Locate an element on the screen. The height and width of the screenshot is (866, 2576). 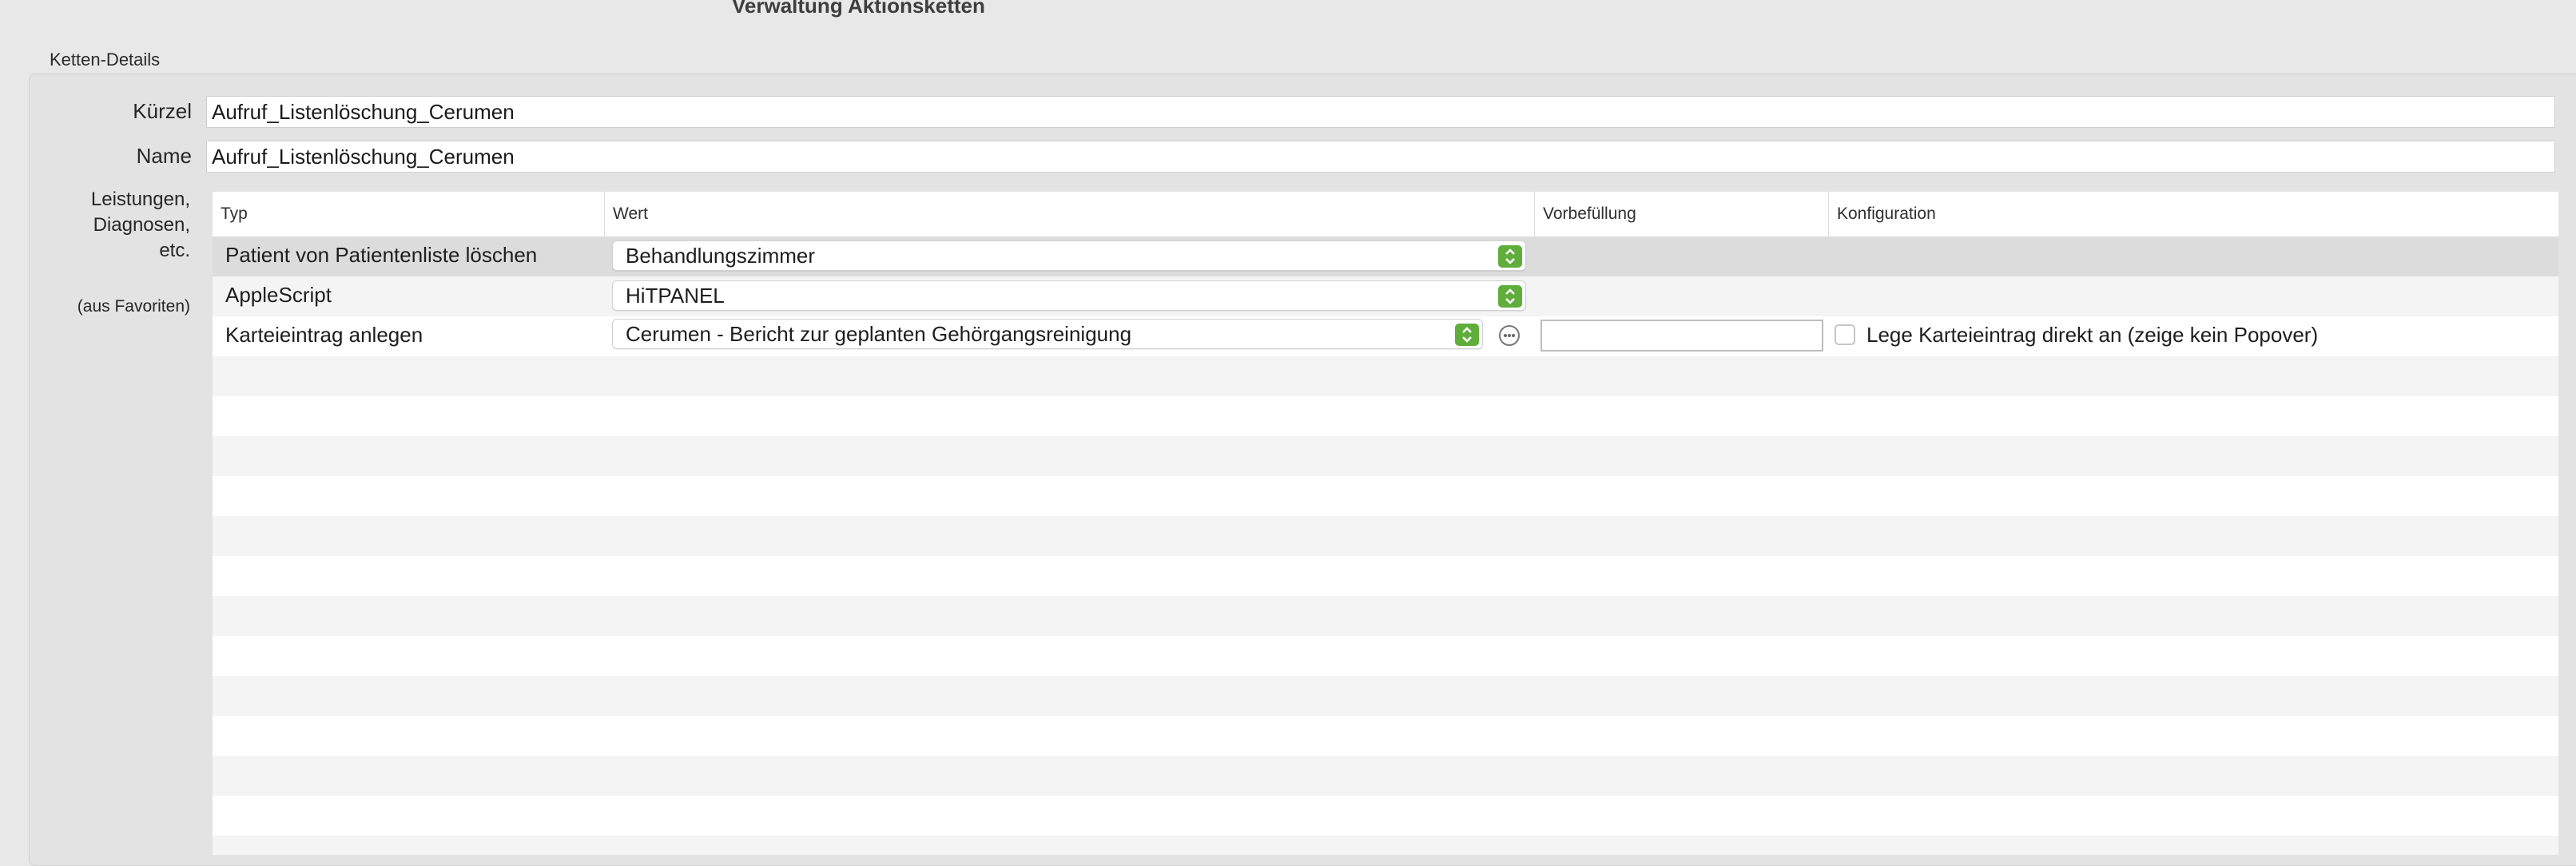
direct-entry-checkbox is located at coordinates (1845, 334).